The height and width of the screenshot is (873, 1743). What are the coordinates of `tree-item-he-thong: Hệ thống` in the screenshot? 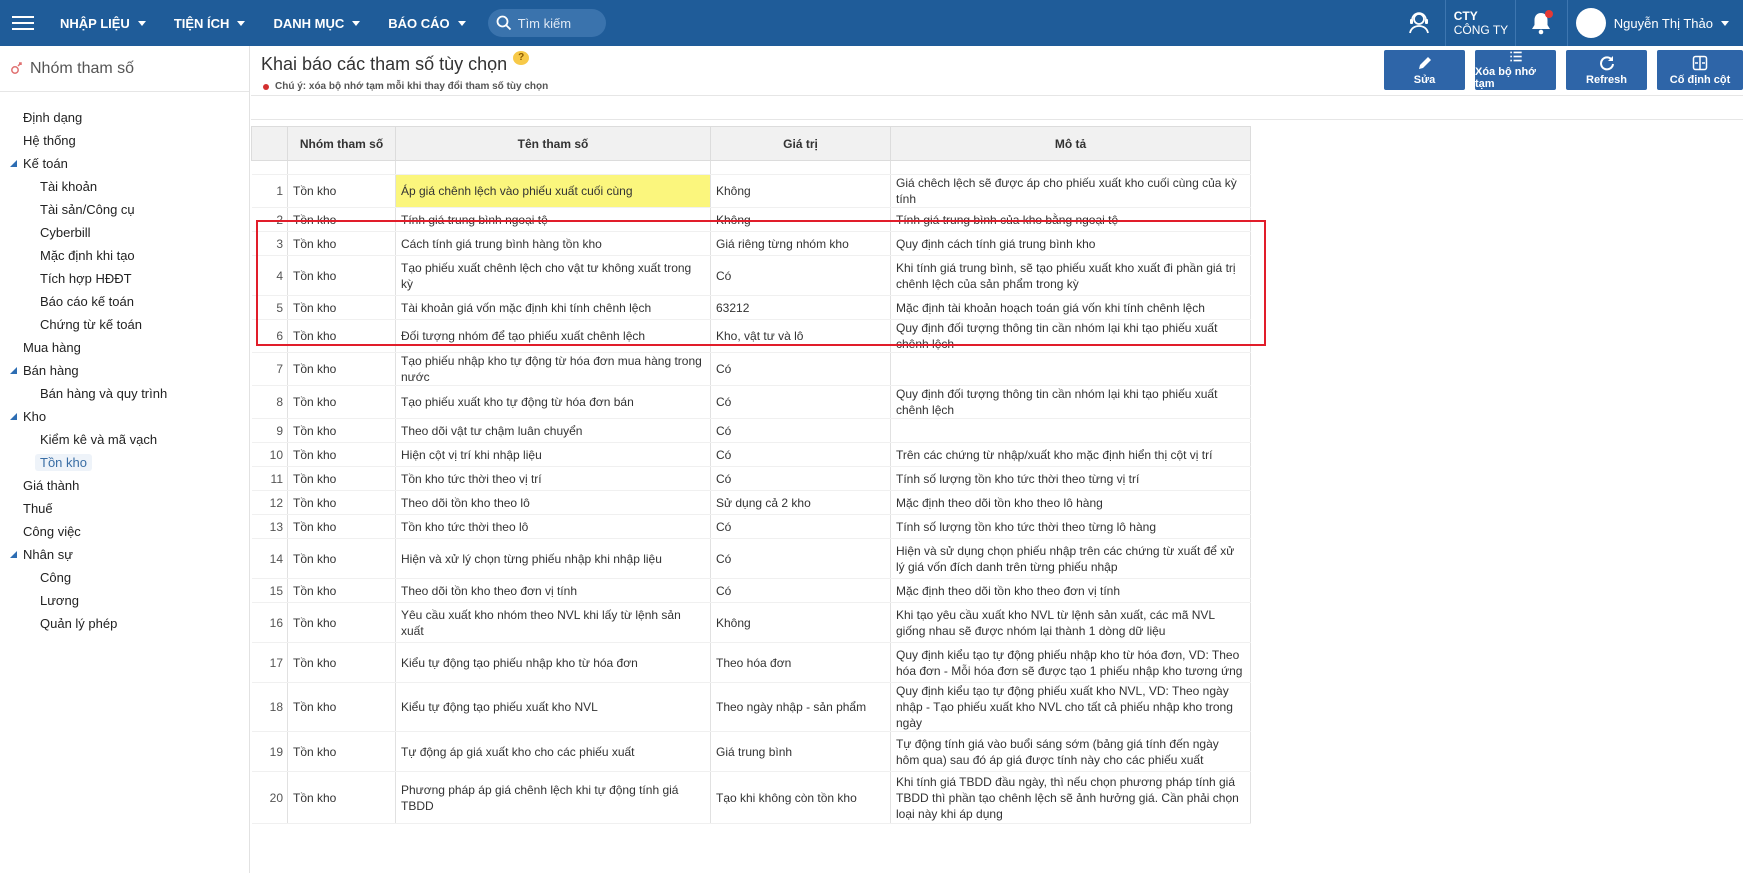 It's located at (124, 140).